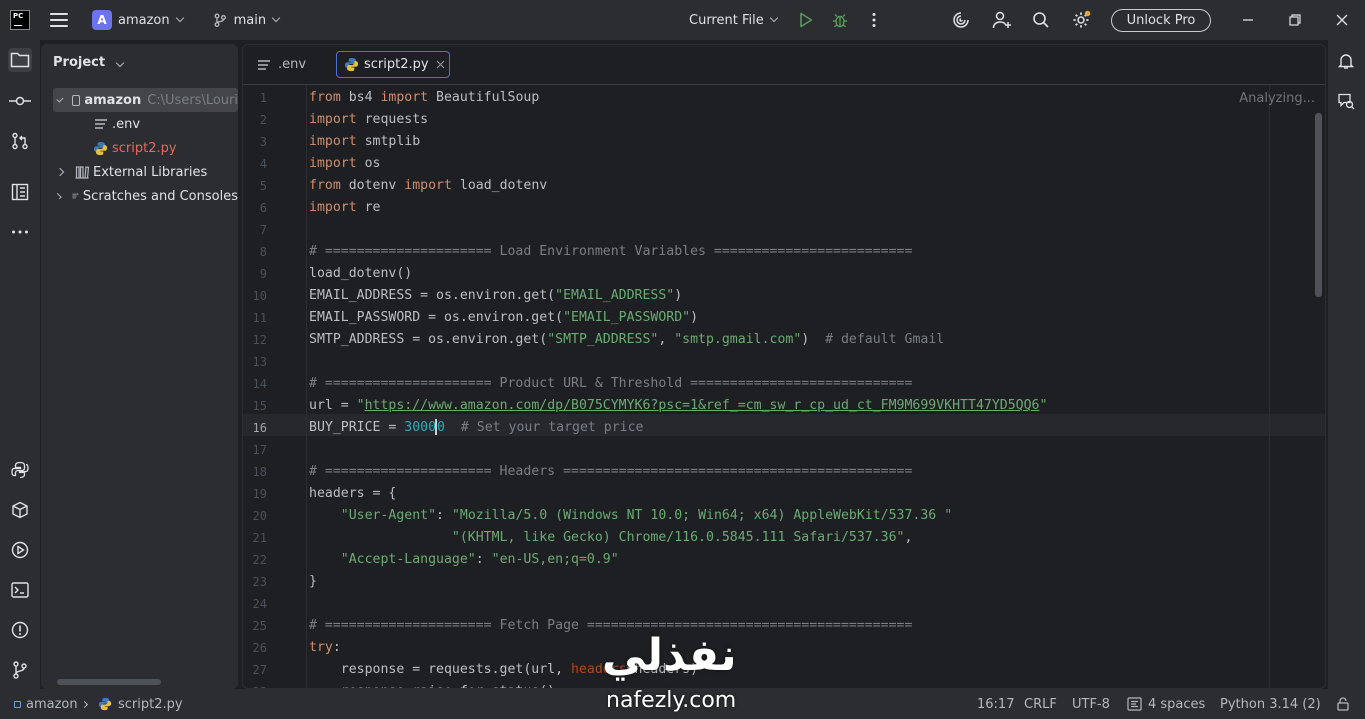  What do you see at coordinates (20, 510) in the screenshot?
I see `python-packages-button` at bounding box center [20, 510].